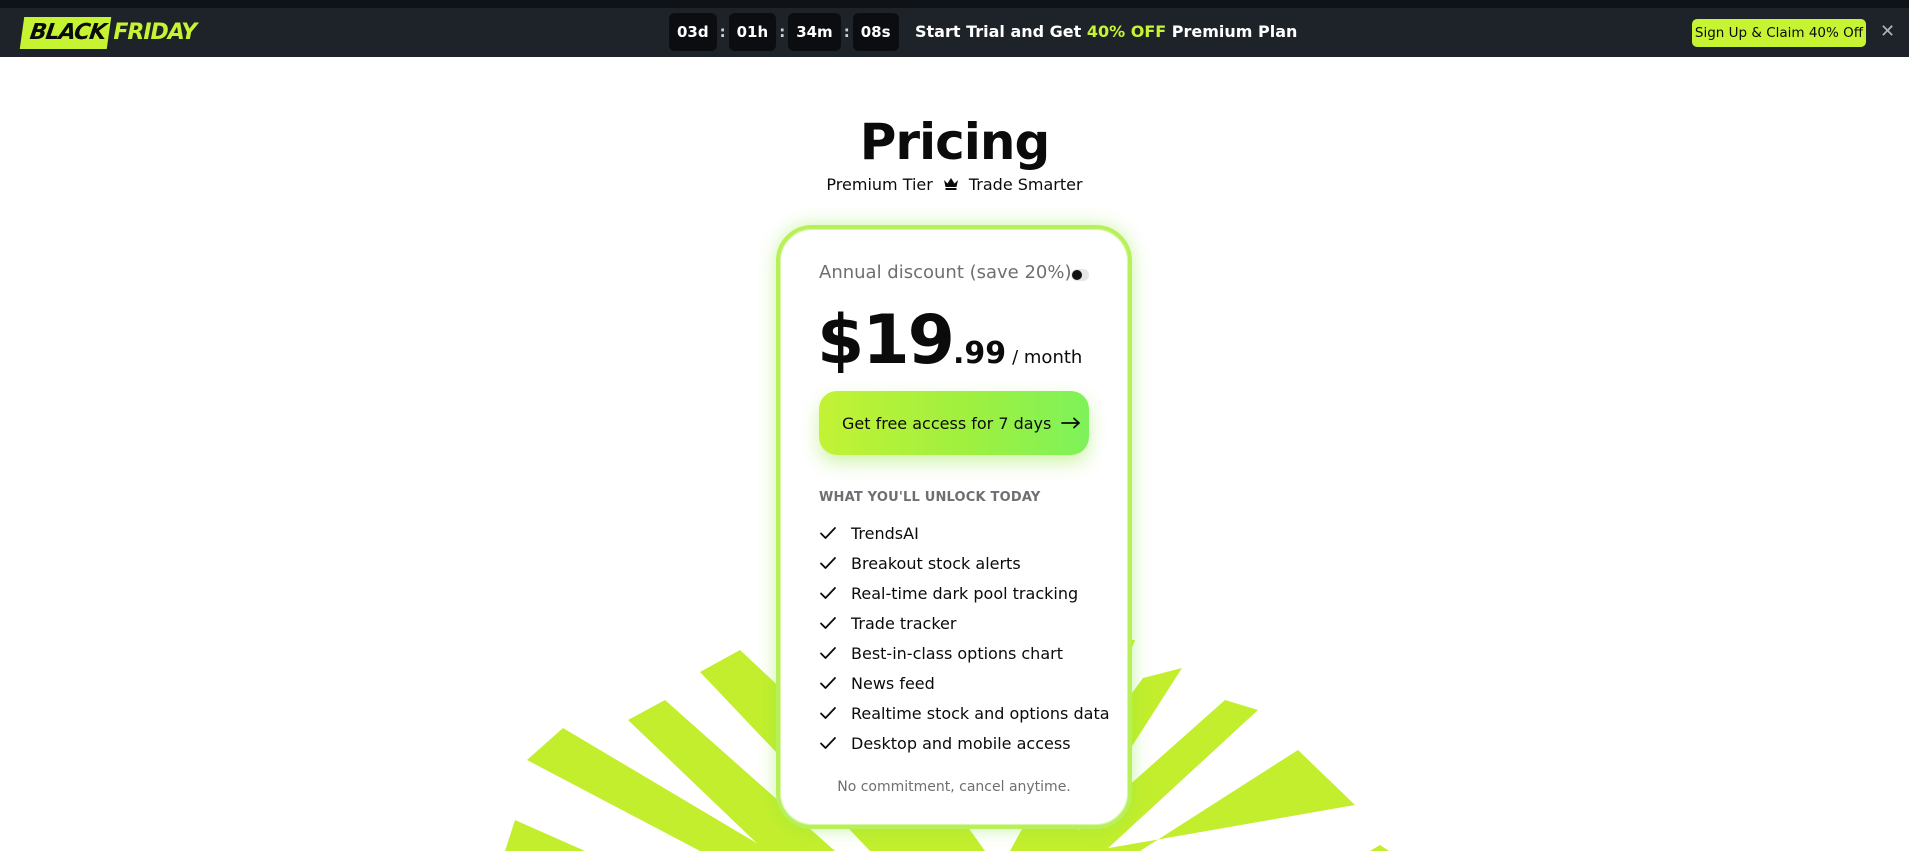  Describe the element at coordinates (1232, 31) in the screenshot. I see `promo-text-after: Premium Plan` at that location.